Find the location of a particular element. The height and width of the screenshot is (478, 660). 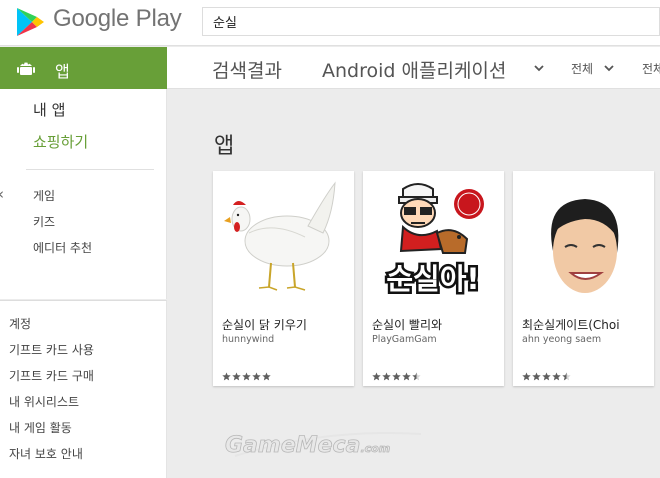

menu-item-play-activity: 내 게임 활동 is located at coordinates (40, 427).